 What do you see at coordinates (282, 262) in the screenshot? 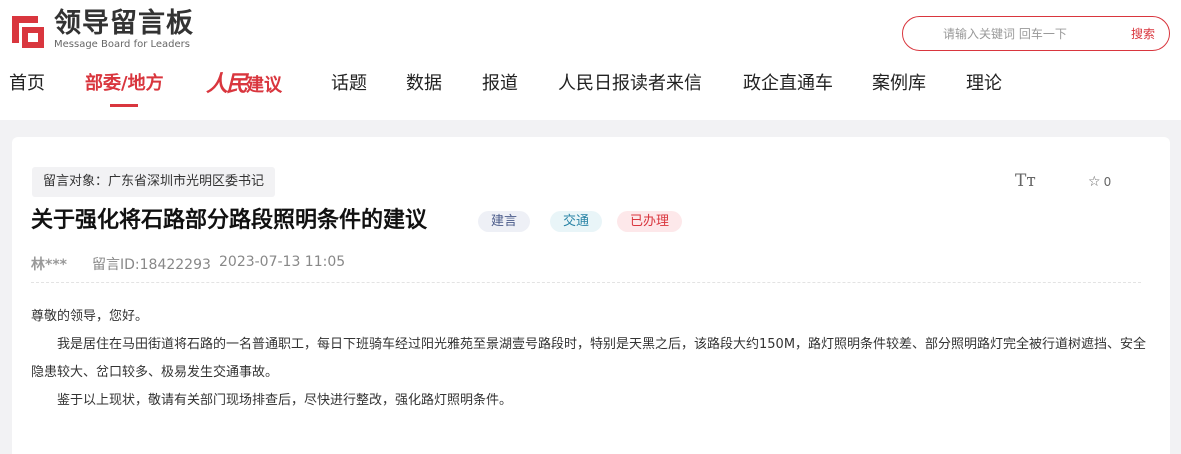
I see `message-time: 2023-07-13 11:05` at bounding box center [282, 262].